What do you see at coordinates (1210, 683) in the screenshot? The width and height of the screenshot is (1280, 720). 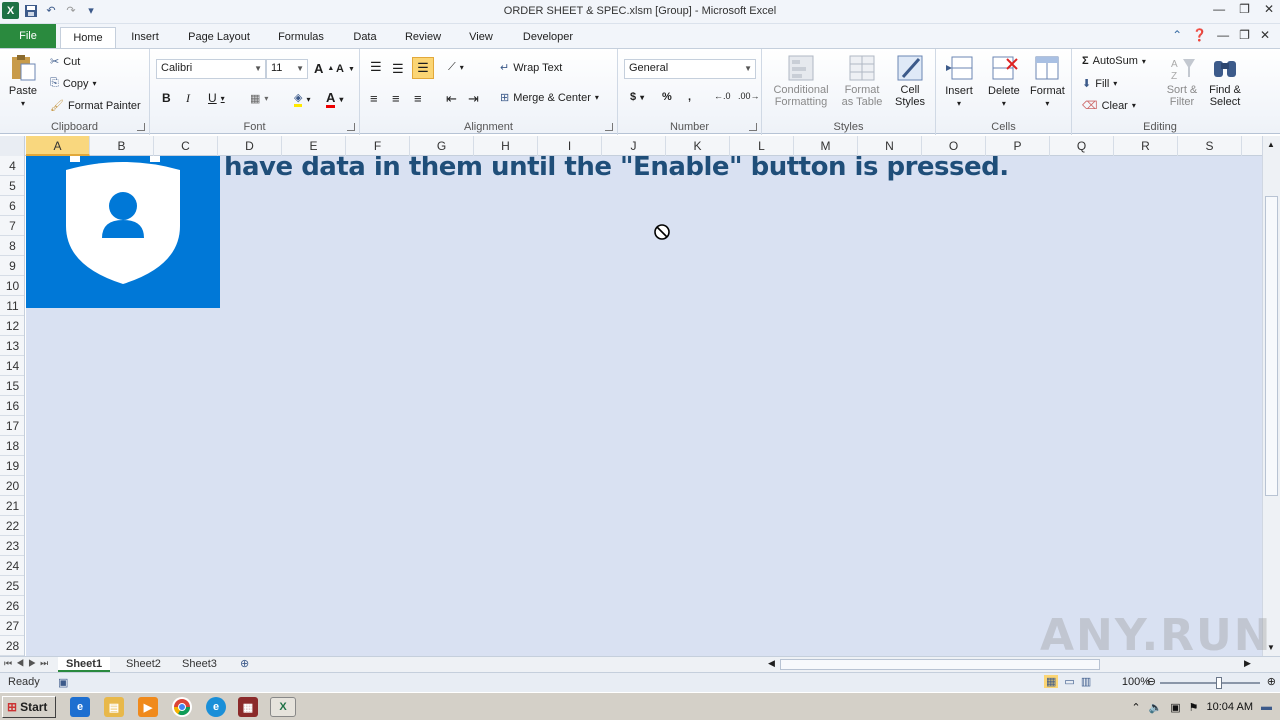 I see `zoom-slider` at bounding box center [1210, 683].